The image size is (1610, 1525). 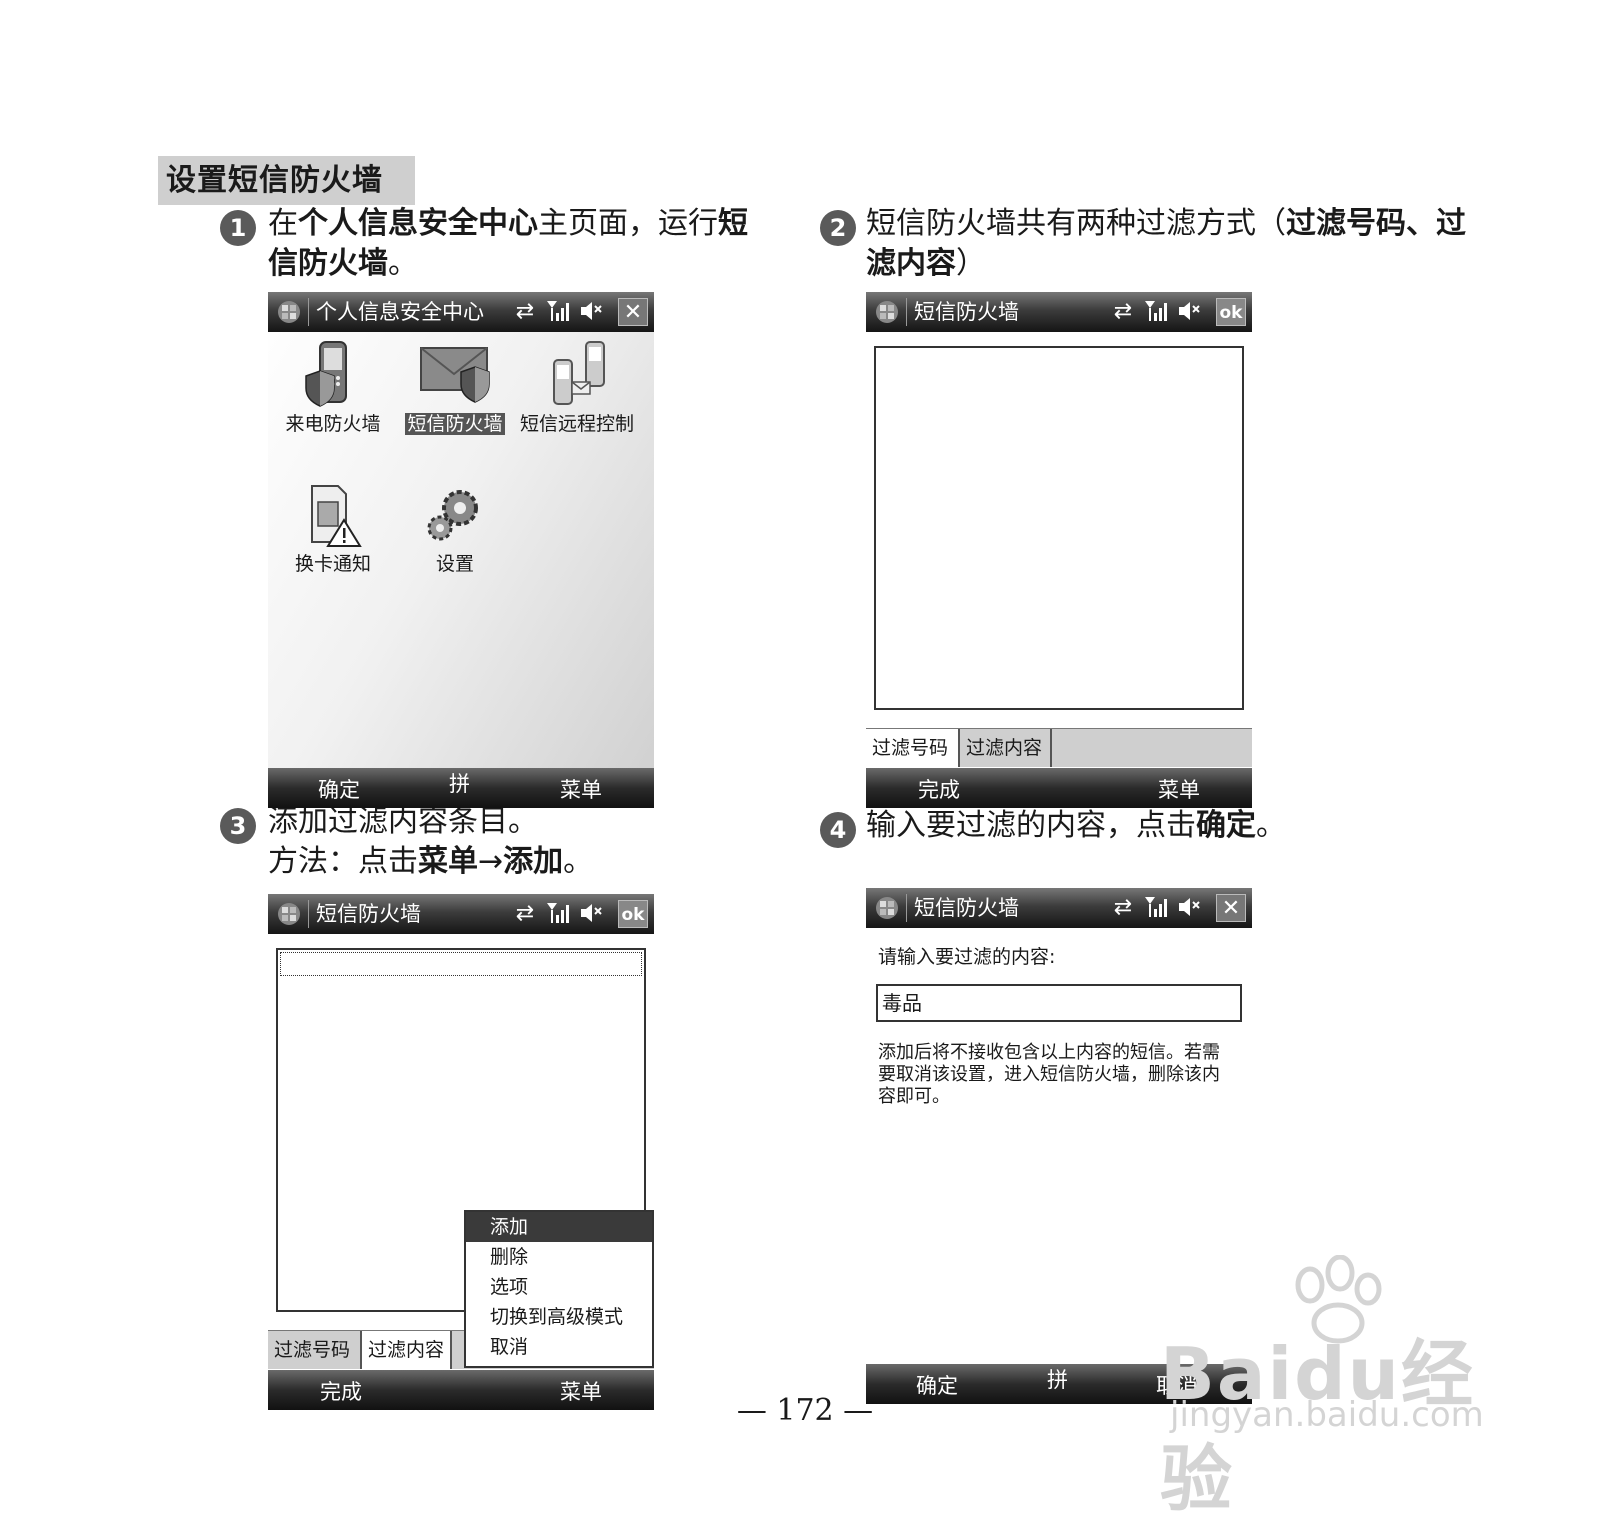 What do you see at coordinates (333, 424) in the screenshot?
I see `app-label: 来电防火墙` at bounding box center [333, 424].